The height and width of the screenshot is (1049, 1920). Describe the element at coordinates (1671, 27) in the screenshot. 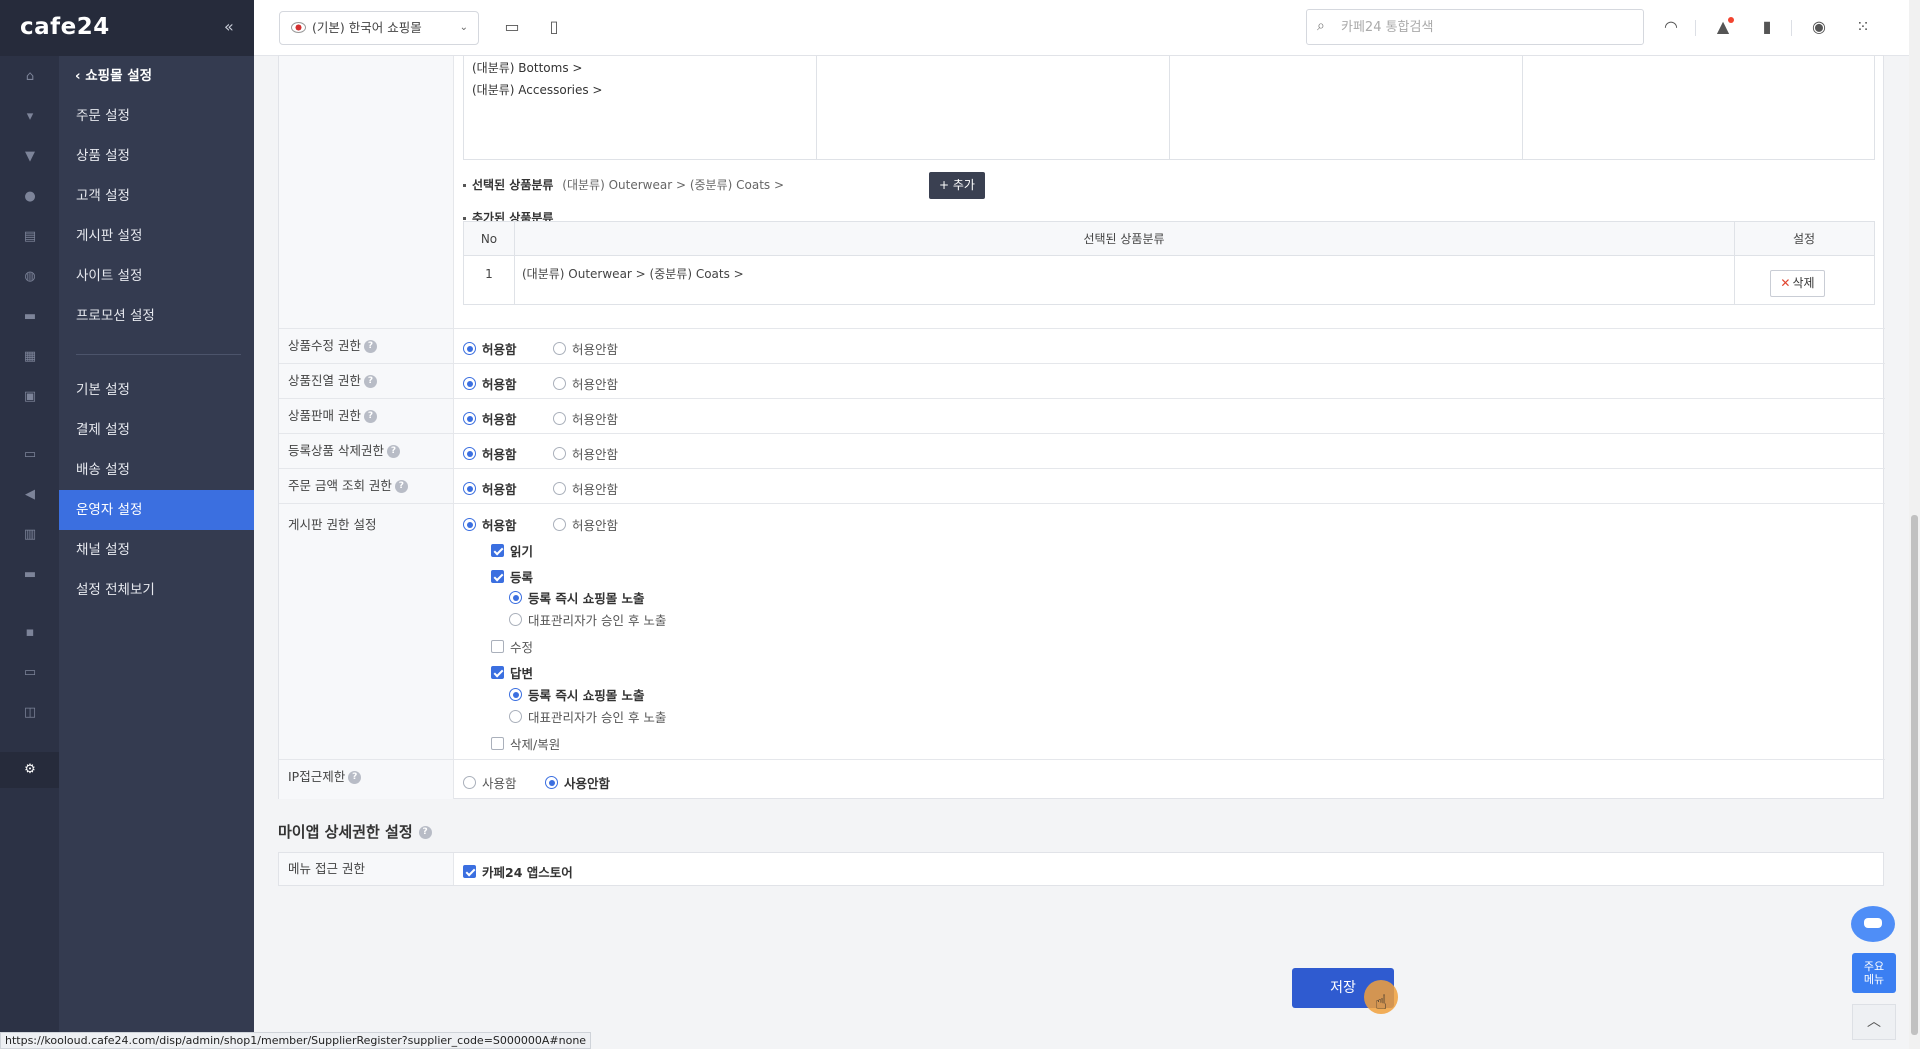

I see `headset-icon: ◠` at that location.